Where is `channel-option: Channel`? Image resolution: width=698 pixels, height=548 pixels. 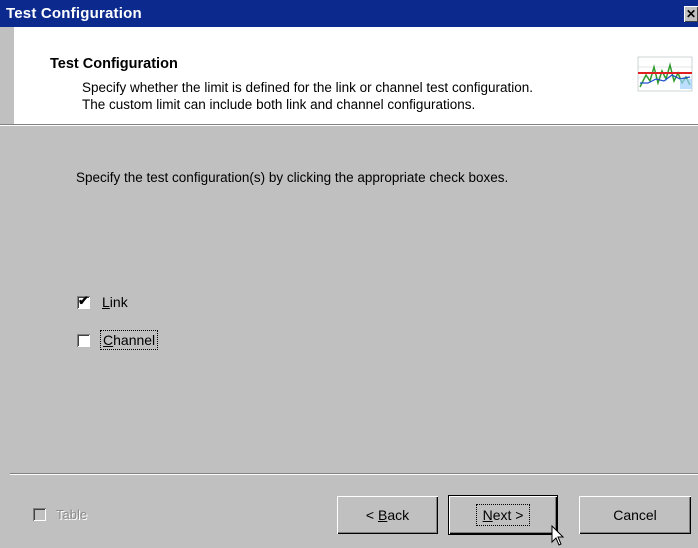
channel-option: Channel is located at coordinates (118, 340).